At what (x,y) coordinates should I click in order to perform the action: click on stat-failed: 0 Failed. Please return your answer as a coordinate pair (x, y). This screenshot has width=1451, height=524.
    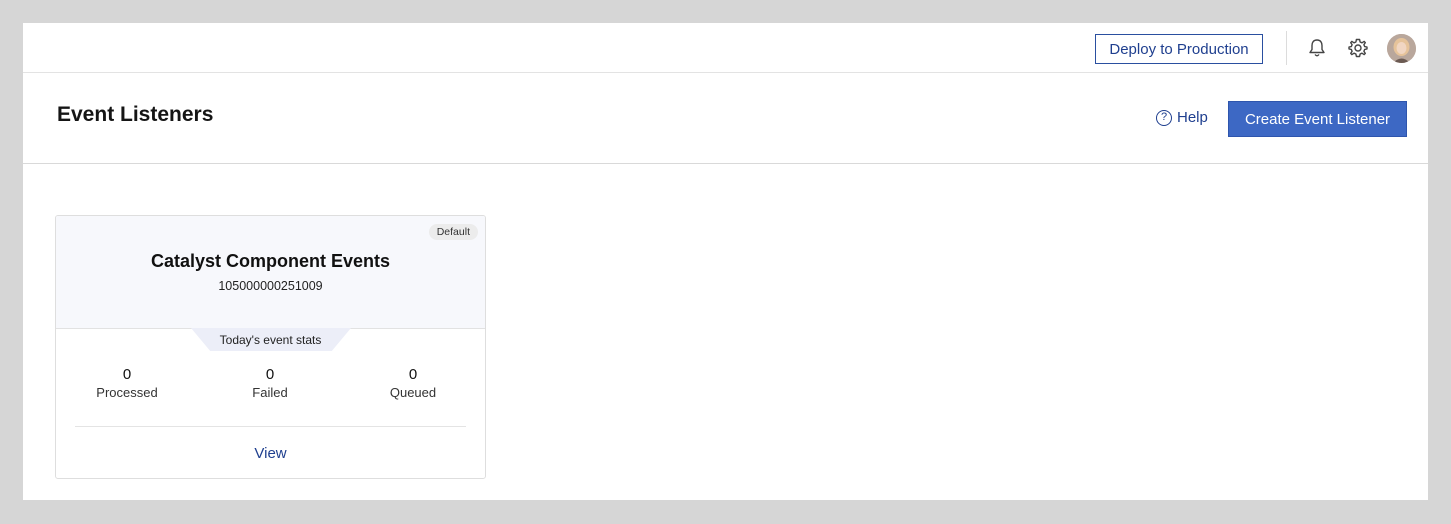
    Looking at the image, I should click on (270, 383).